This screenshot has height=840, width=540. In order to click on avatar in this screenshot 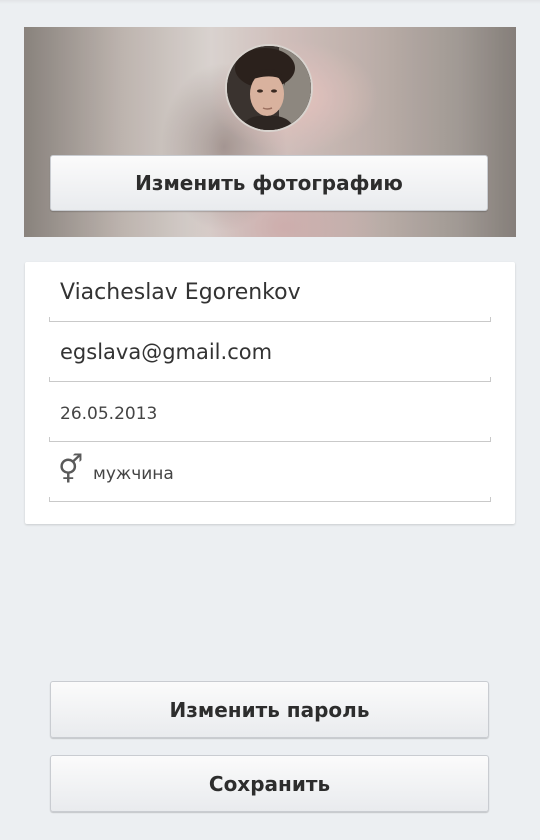, I will do `click(269, 88)`.